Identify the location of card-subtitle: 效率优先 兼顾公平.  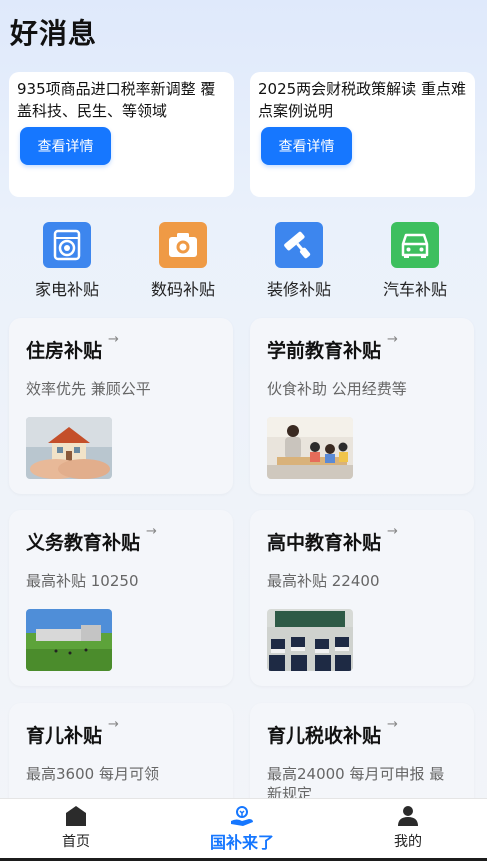
(88, 389).